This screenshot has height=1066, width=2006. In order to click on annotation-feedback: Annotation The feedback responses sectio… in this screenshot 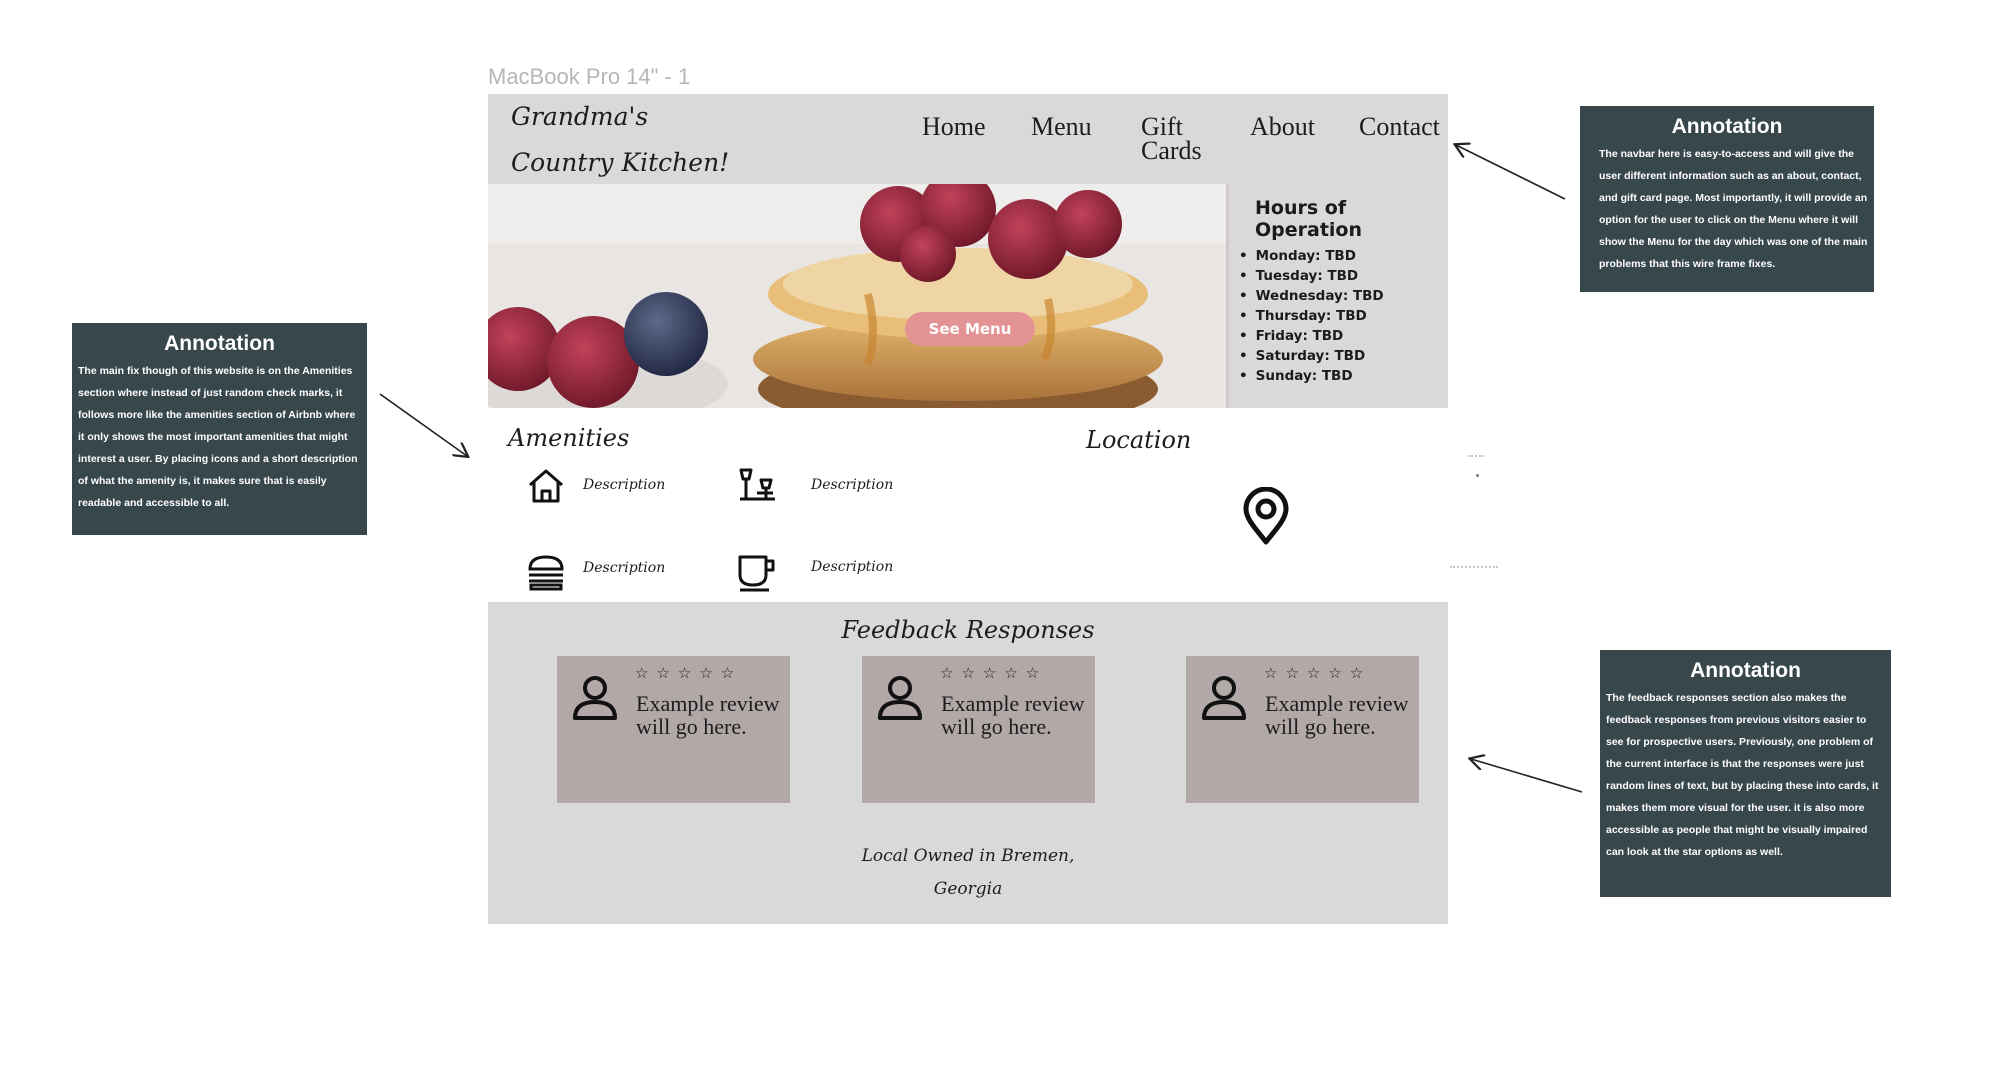, I will do `click(1745, 773)`.